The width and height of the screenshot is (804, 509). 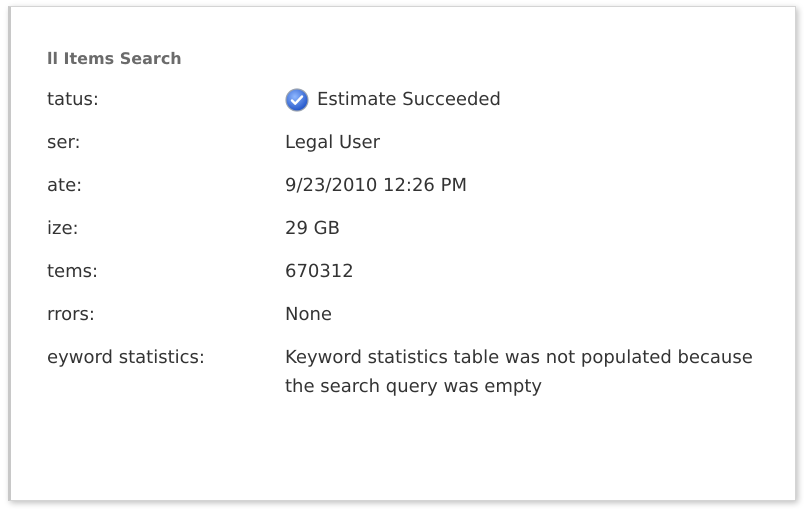 What do you see at coordinates (309, 315) in the screenshot?
I see `field-value: None` at bounding box center [309, 315].